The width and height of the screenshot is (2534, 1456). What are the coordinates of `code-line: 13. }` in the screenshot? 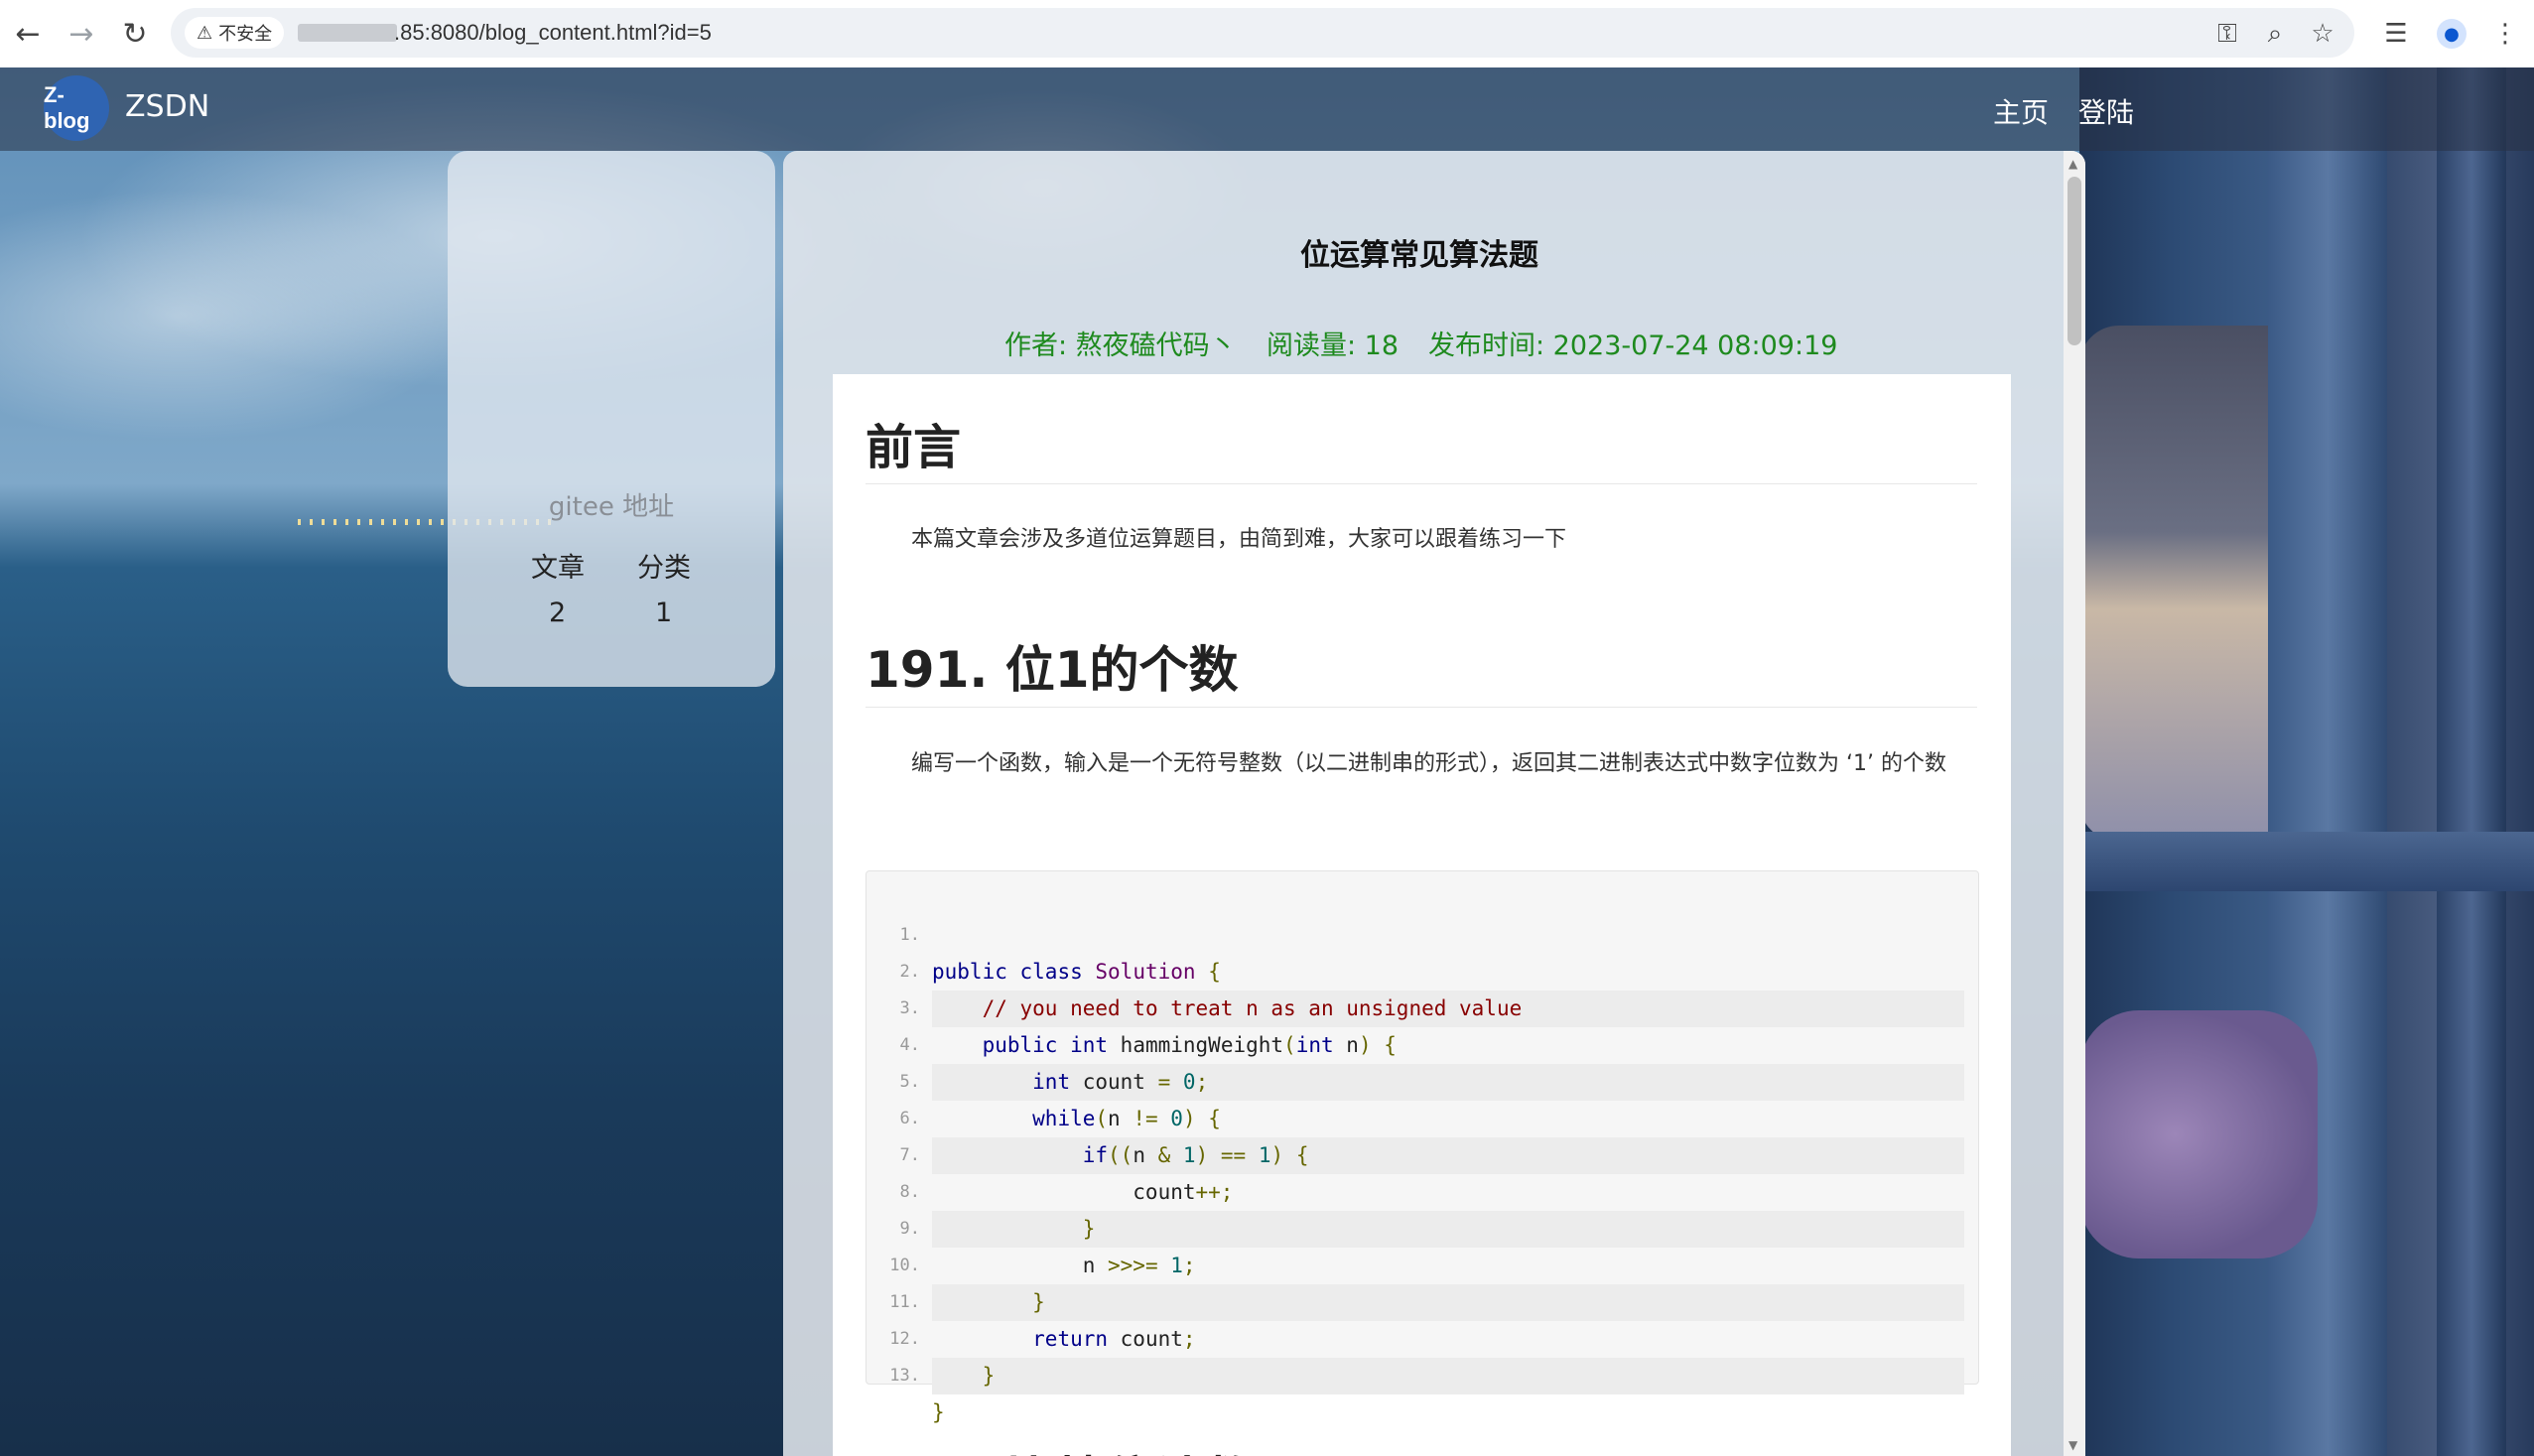 It's located at (1415, 1372).